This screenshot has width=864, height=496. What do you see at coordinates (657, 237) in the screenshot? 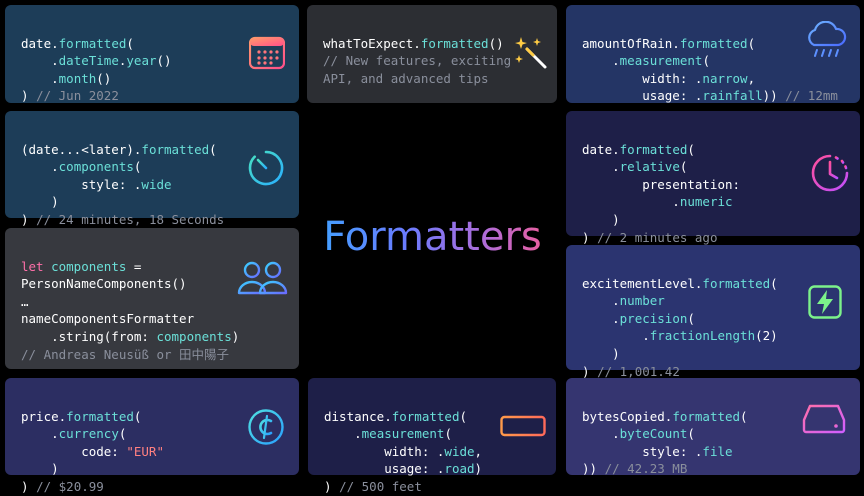
I see `code-comment: // 2 minutes ago` at bounding box center [657, 237].